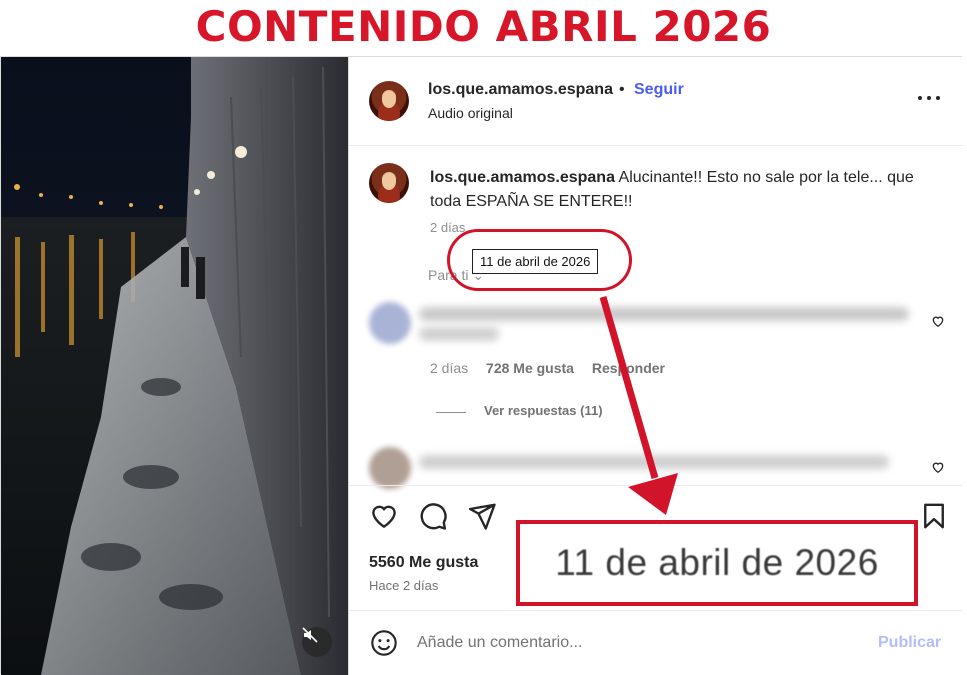 The width and height of the screenshot is (967, 675). What do you see at coordinates (389, 183) in the screenshot?
I see `caption-avatar` at bounding box center [389, 183].